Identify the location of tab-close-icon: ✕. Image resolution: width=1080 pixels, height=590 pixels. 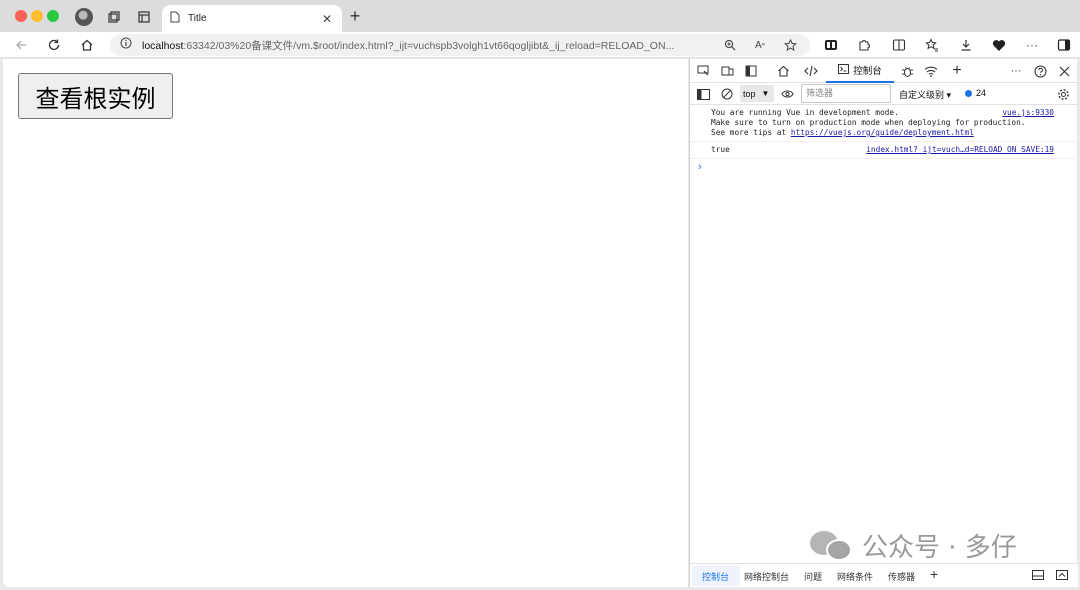
(327, 19).